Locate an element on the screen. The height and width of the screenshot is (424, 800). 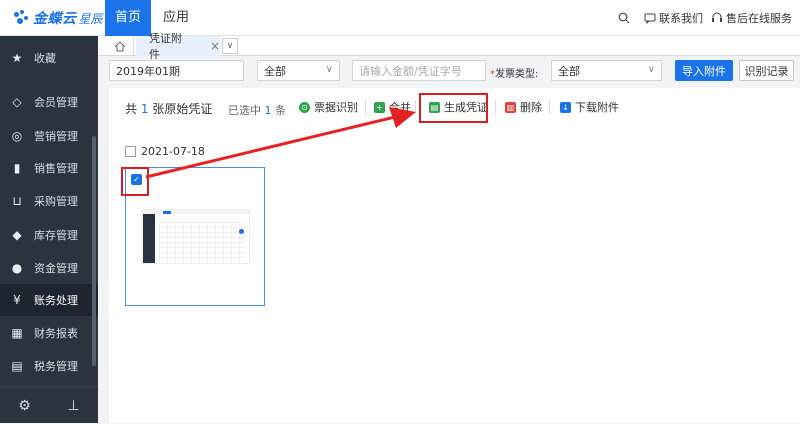
invoice-type-select: 全部 ∨ is located at coordinates (606, 70).